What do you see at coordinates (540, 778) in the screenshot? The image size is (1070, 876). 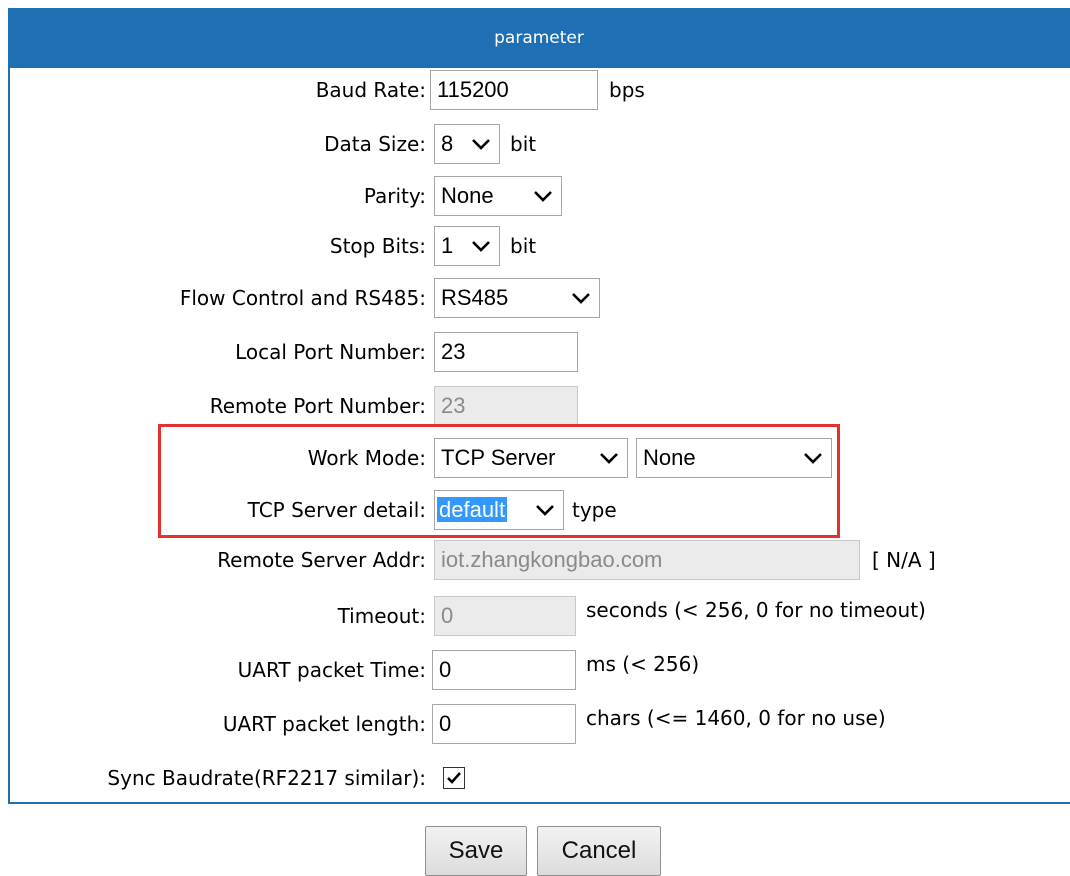 I see `sync-baudrate-row: Sync Baudrate(RF2217 similar):` at bounding box center [540, 778].